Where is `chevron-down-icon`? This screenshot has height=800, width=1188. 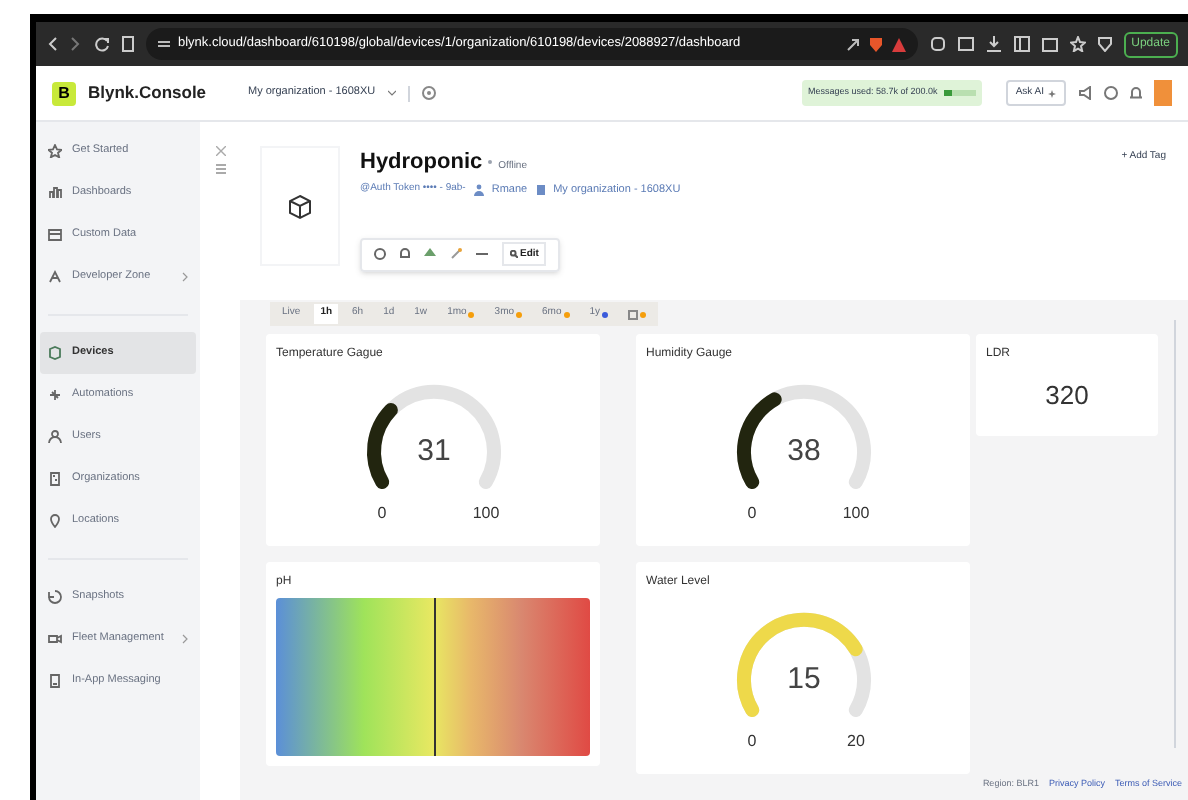 chevron-down-icon is located at coordinates (391, 93).